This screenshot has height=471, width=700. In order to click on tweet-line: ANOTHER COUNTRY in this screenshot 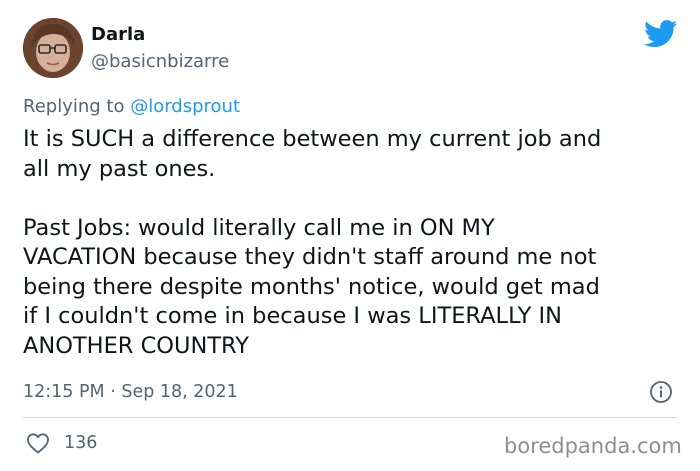, I will do `click(136, 345)`.